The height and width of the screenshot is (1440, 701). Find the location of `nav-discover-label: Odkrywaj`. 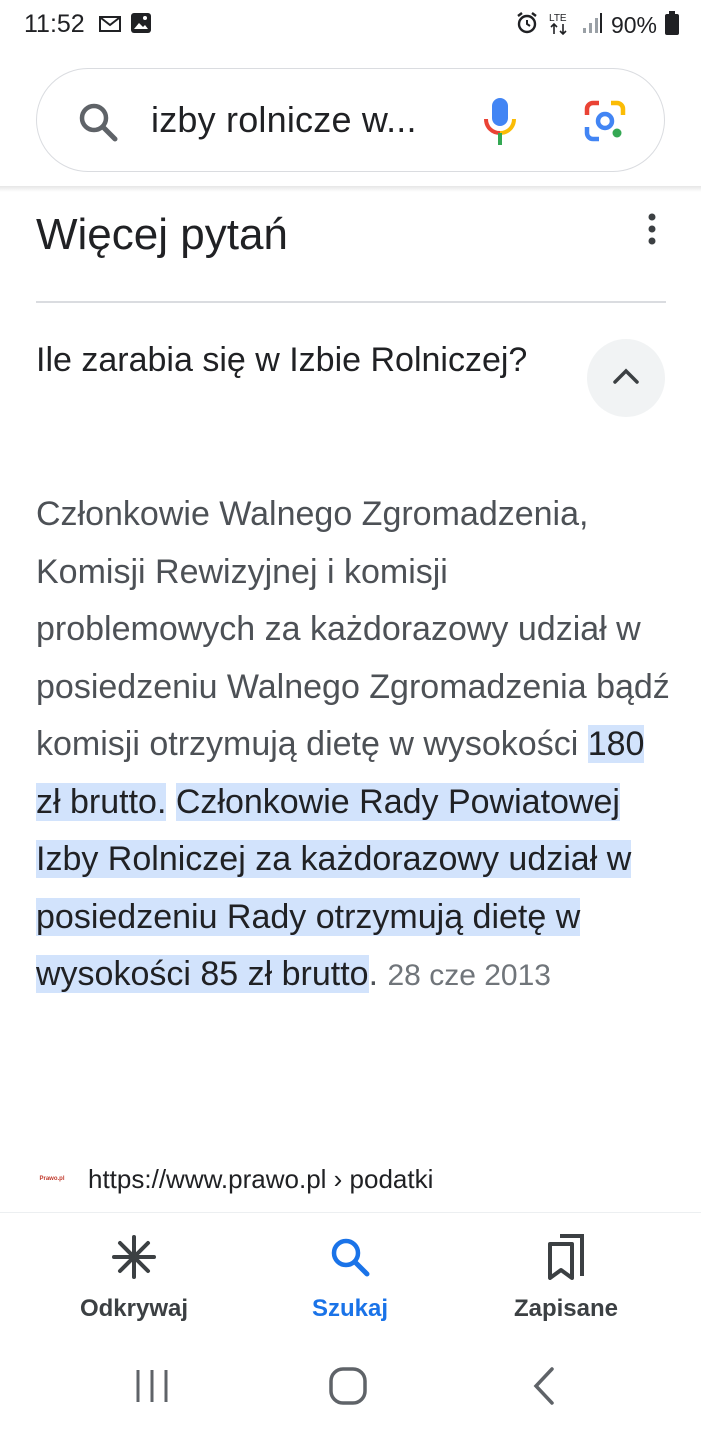

nav-discover-label: Odkrywaj is located at coordinates (134, 1308).